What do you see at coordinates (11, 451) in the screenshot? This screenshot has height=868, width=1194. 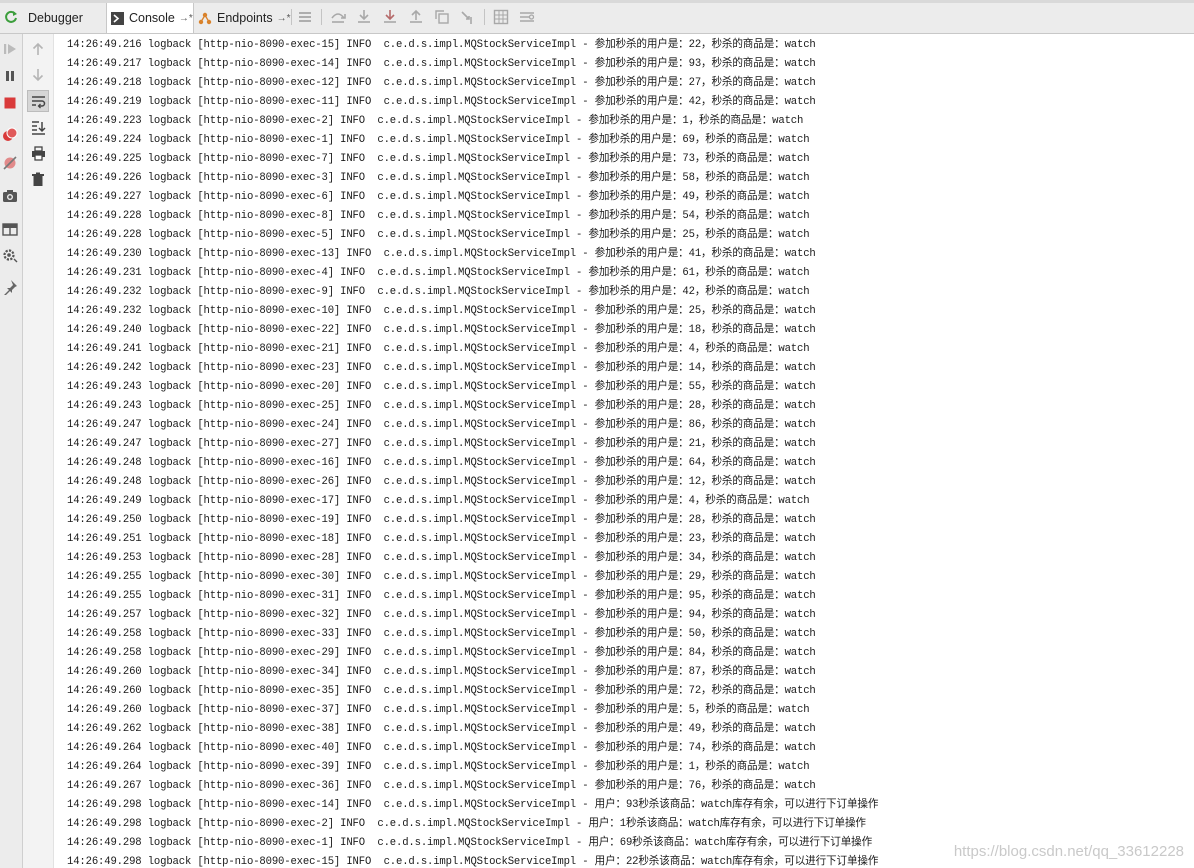 I see `debug-sidebar` at bounding box center [11, 451].